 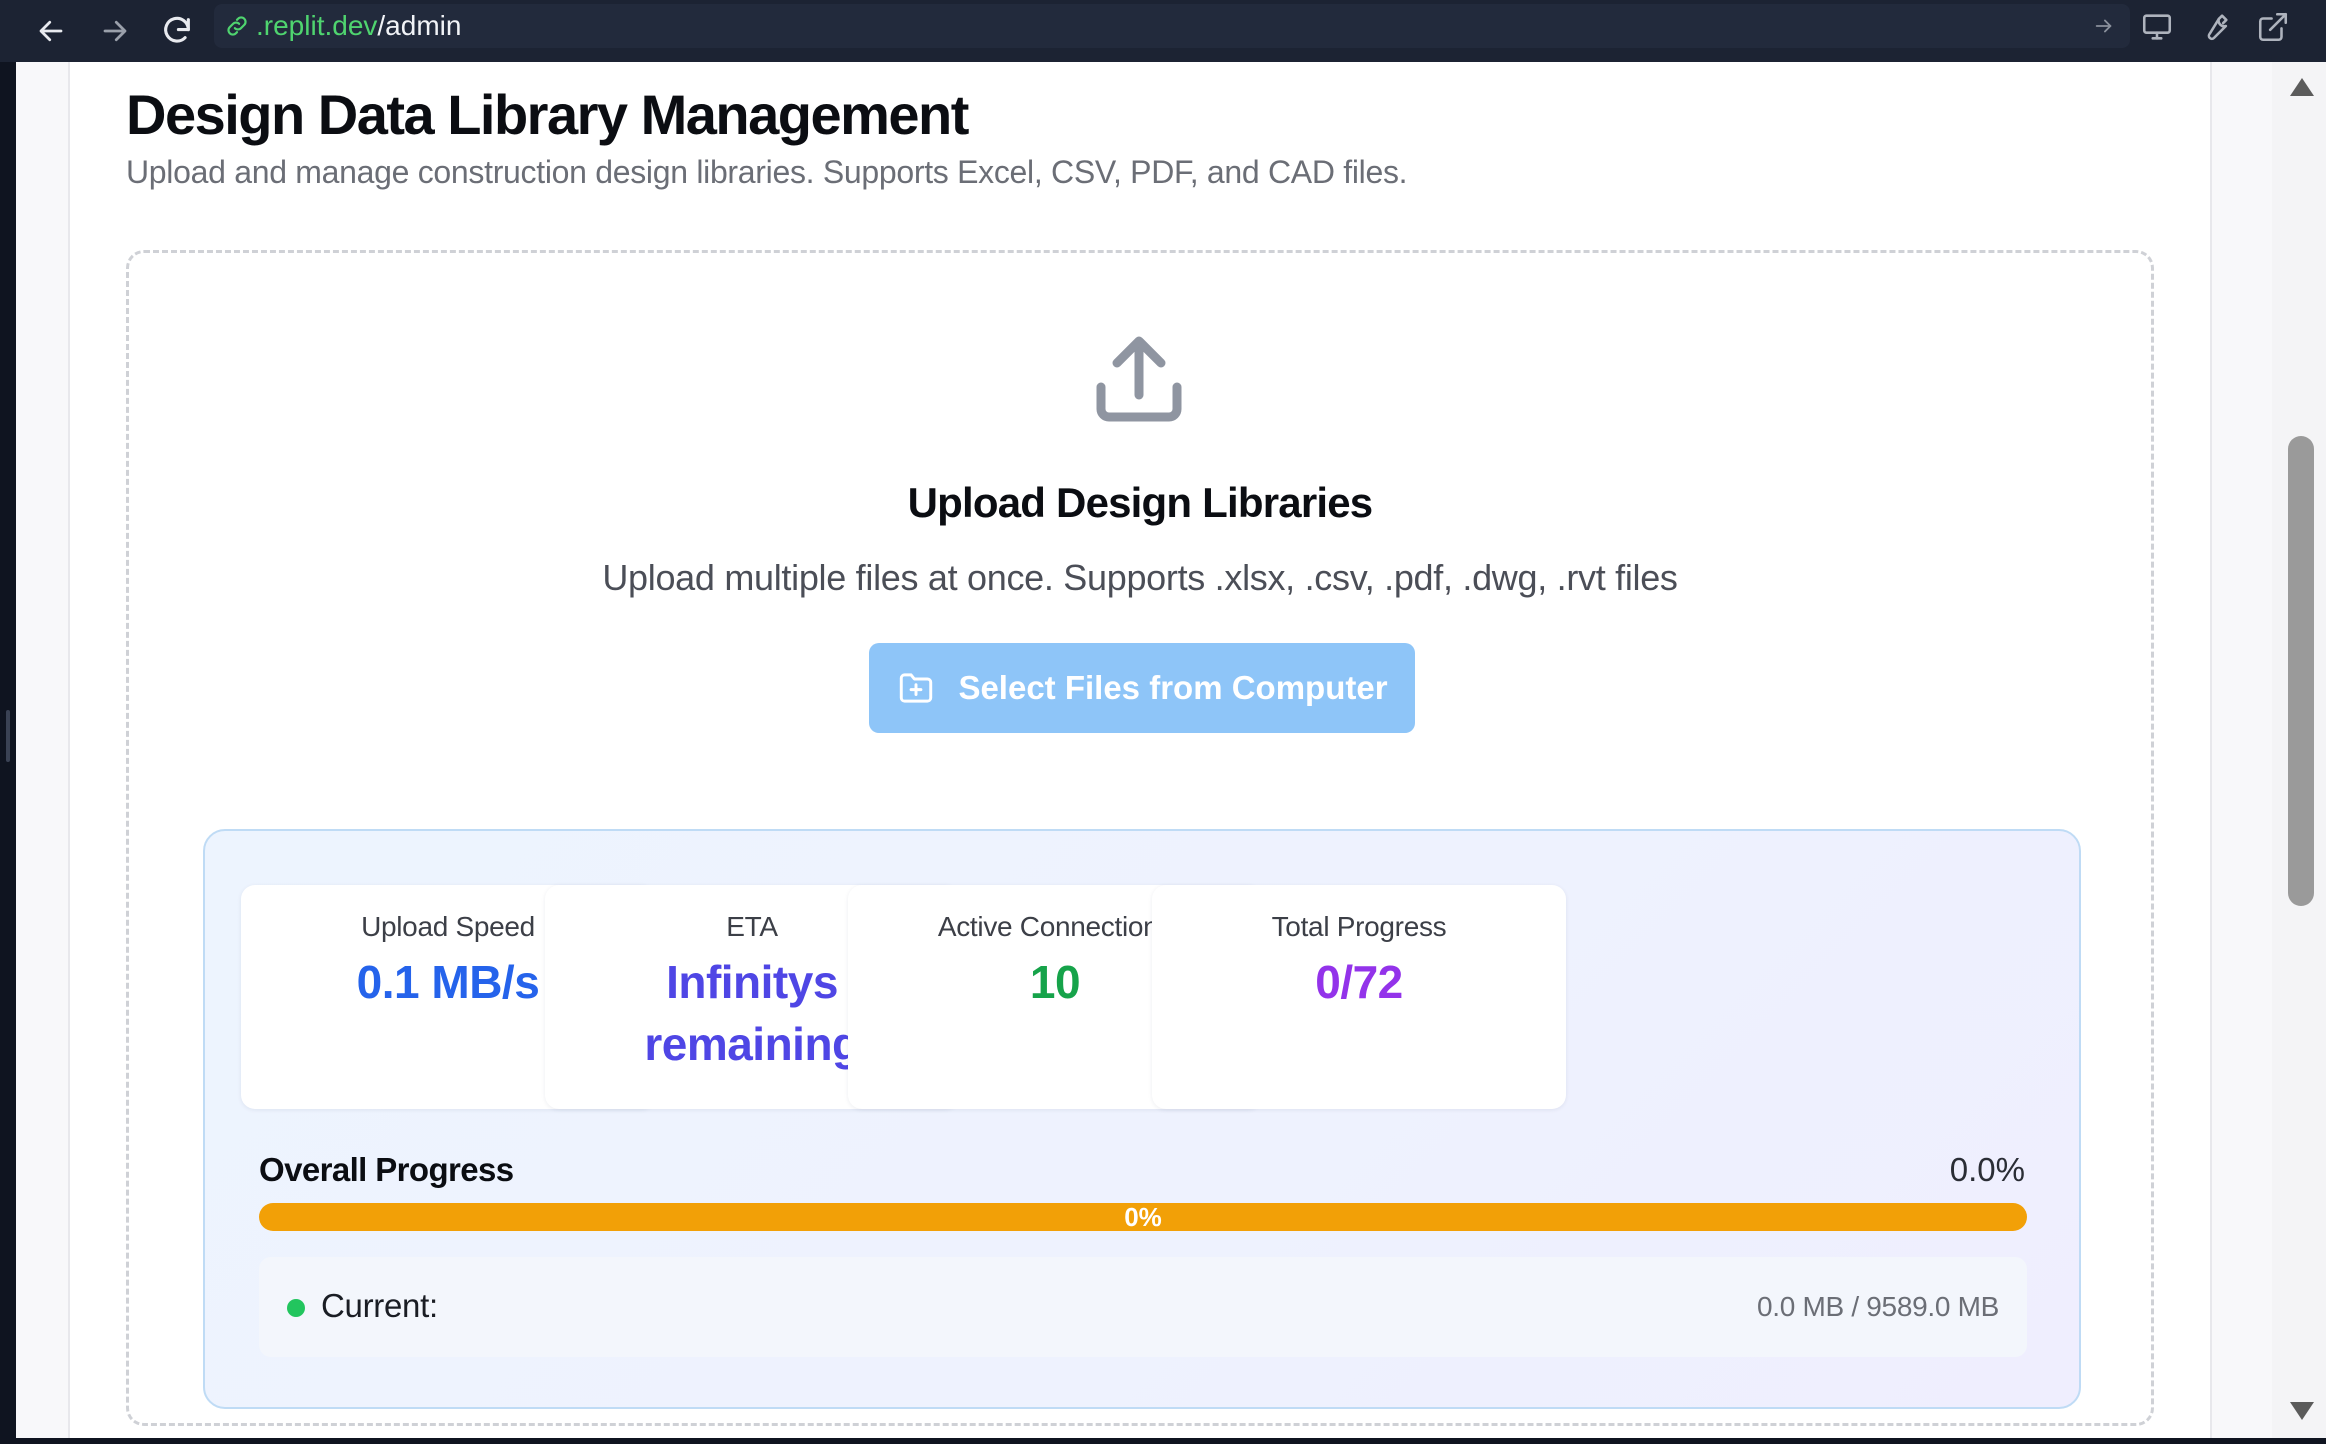 I want to click on external-link-icon, so click(x=2273, y=27).